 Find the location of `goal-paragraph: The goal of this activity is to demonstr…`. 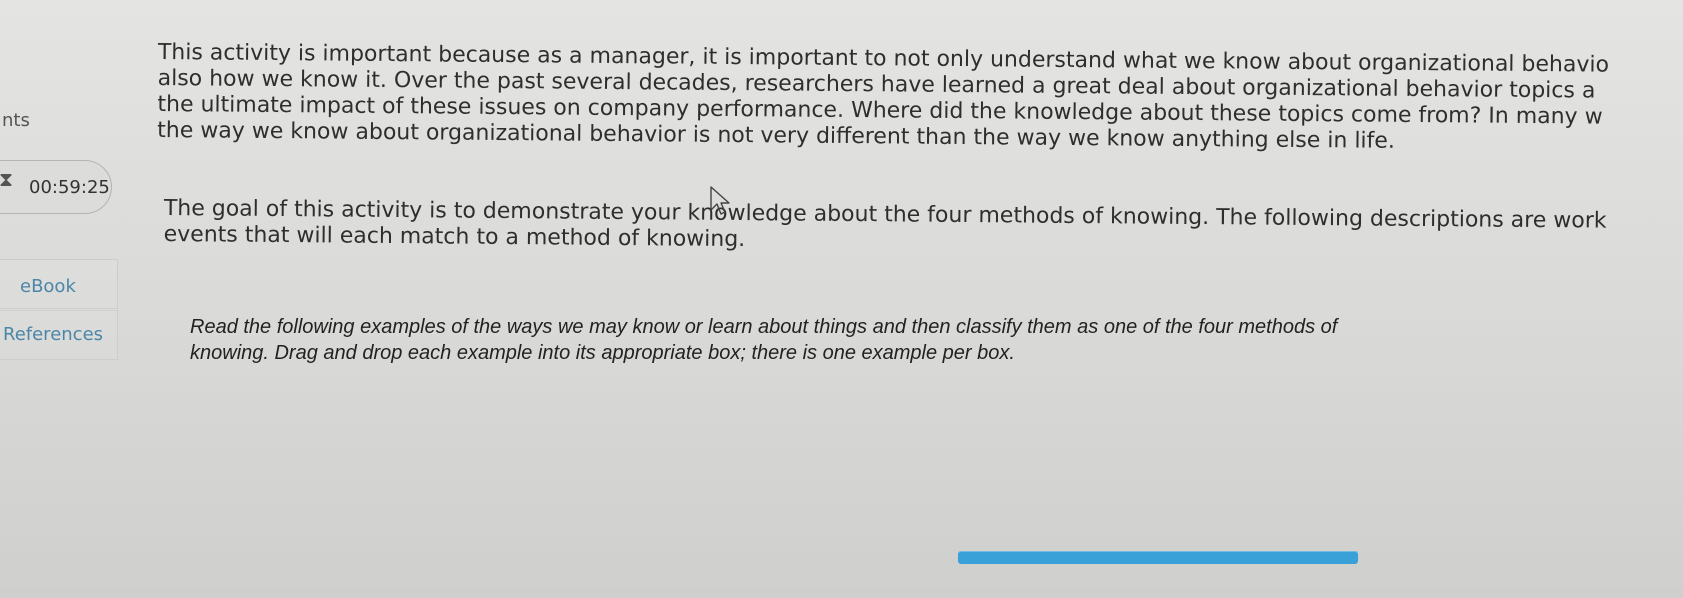

goal-paragraph: The goal of this activity is to demonstr… is located at coordinates (885, 228).